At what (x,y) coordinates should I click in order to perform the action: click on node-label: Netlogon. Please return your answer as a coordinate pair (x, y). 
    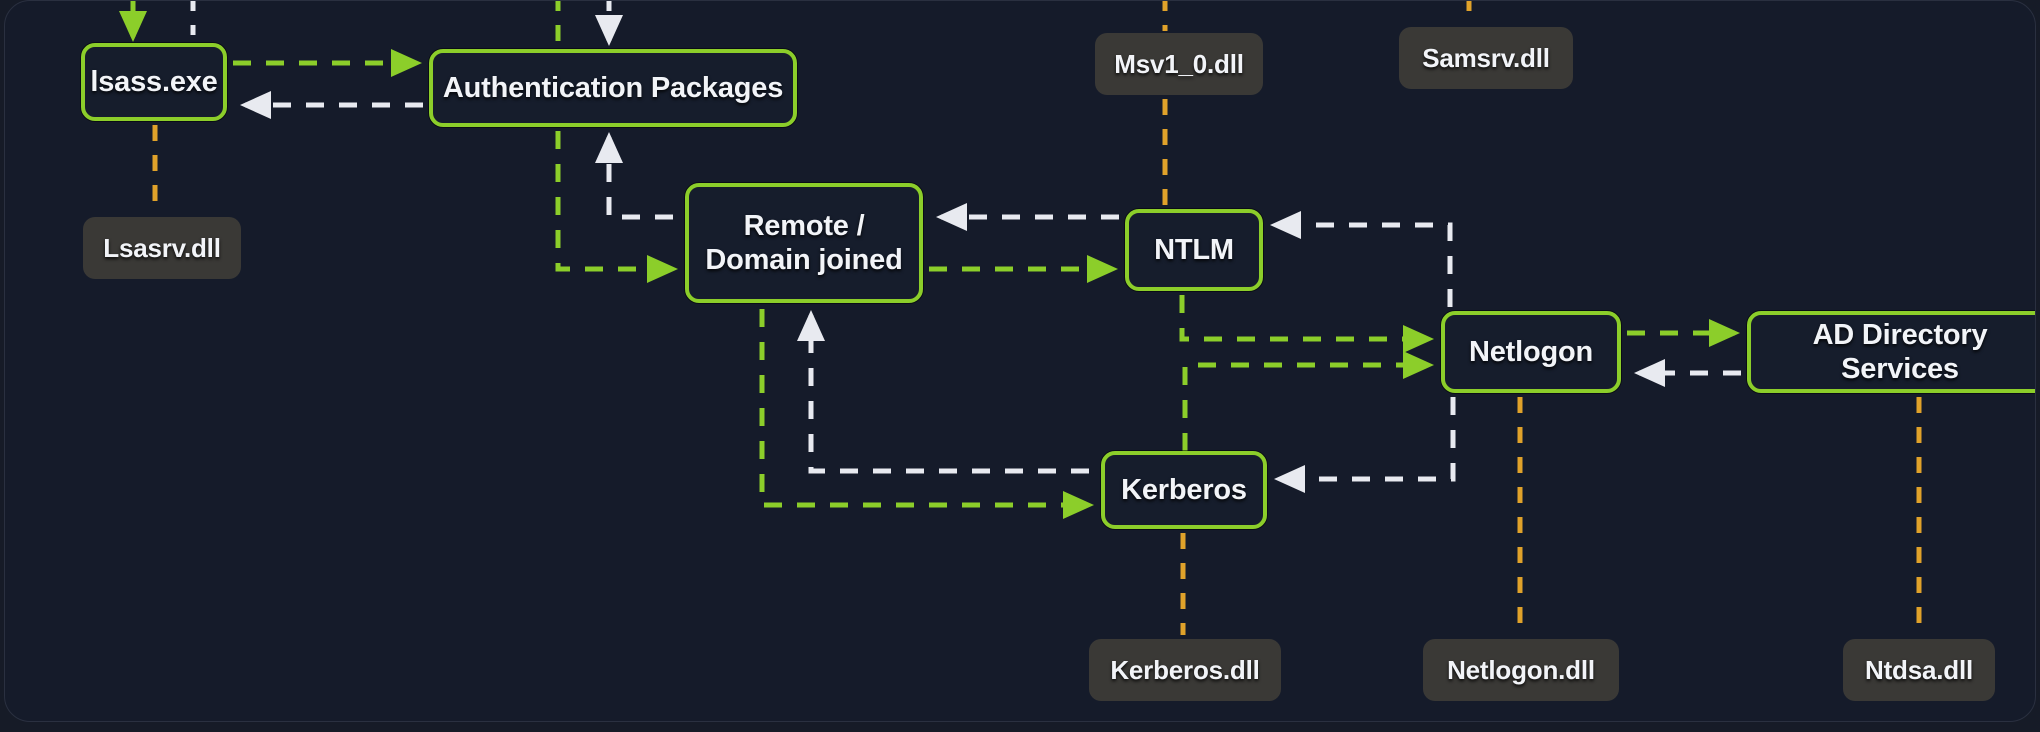
    Looking at the image, I should click on (1531, 351).